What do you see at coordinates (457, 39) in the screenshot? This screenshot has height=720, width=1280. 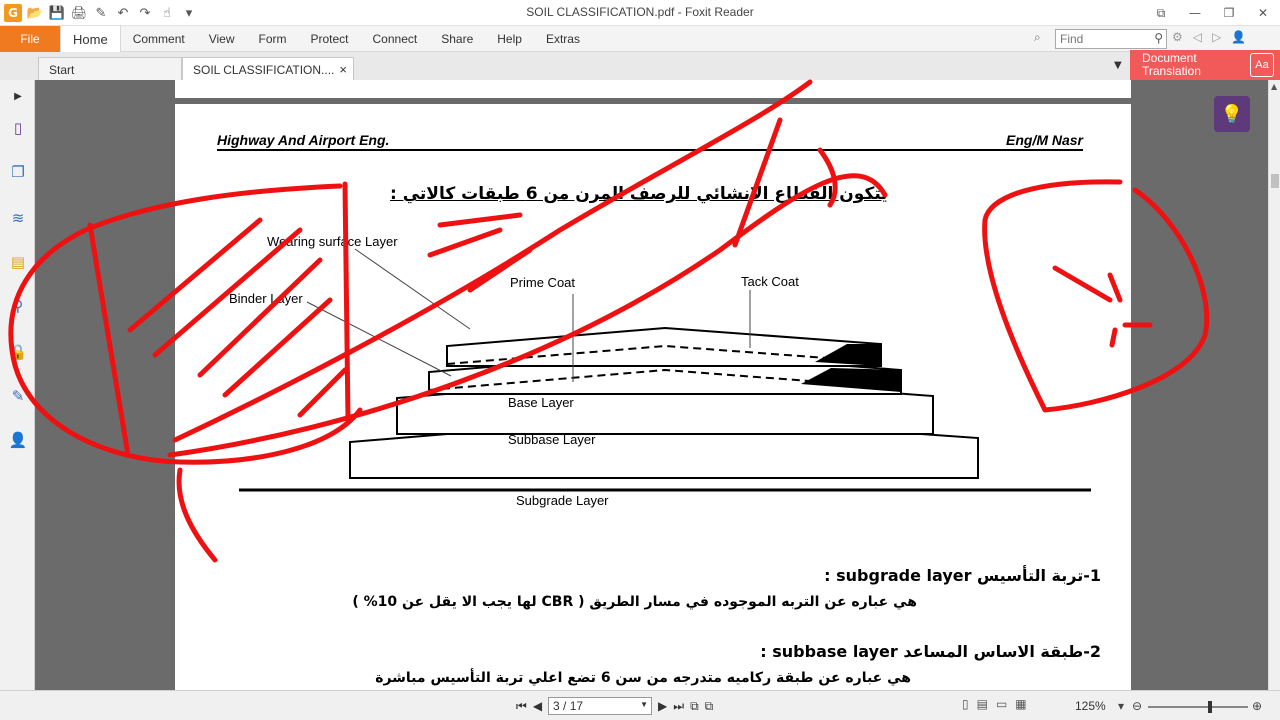 I see `tab-share: Share` at bounding box center [457, 39].